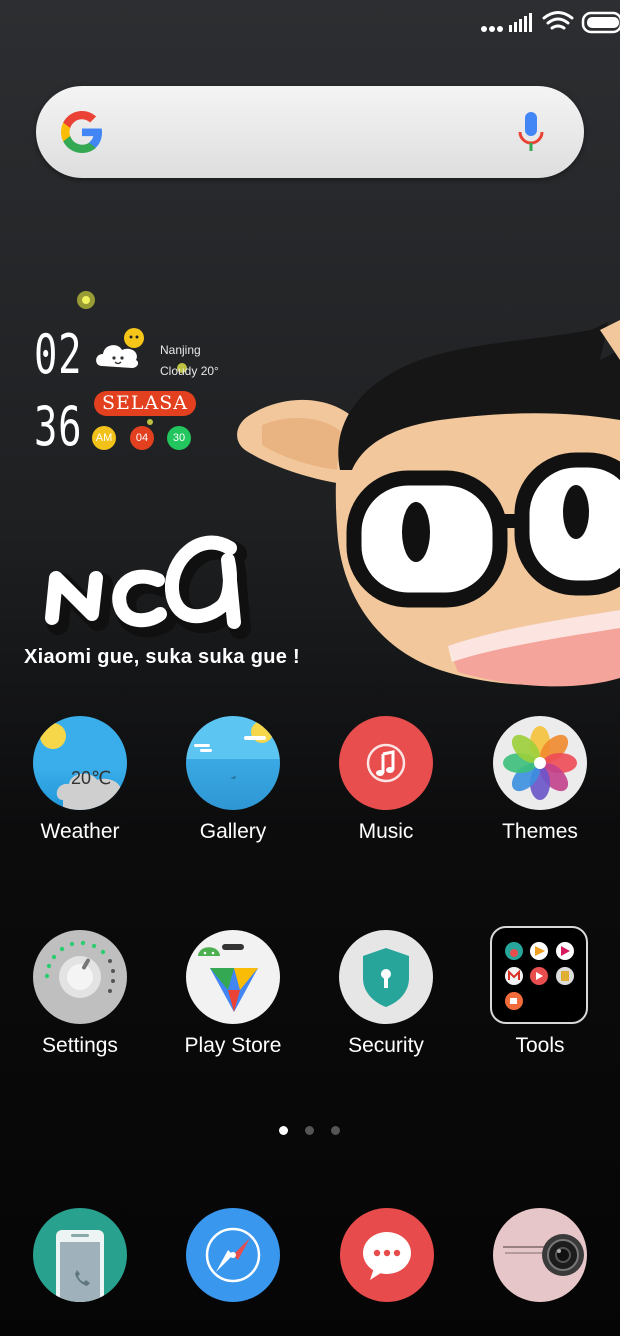 Image resolution: width=620 pixels, height=1336 pixels. I want to click on phone-icon, so click(80, 1266).